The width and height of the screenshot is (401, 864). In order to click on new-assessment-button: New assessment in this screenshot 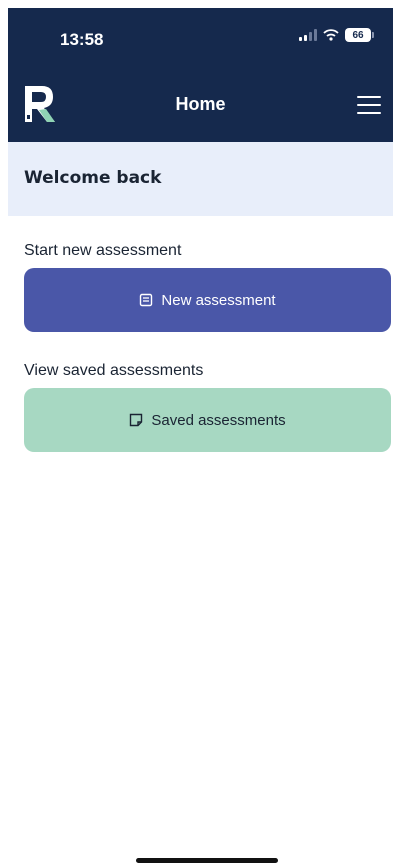, I will do `click(207, 300)`.